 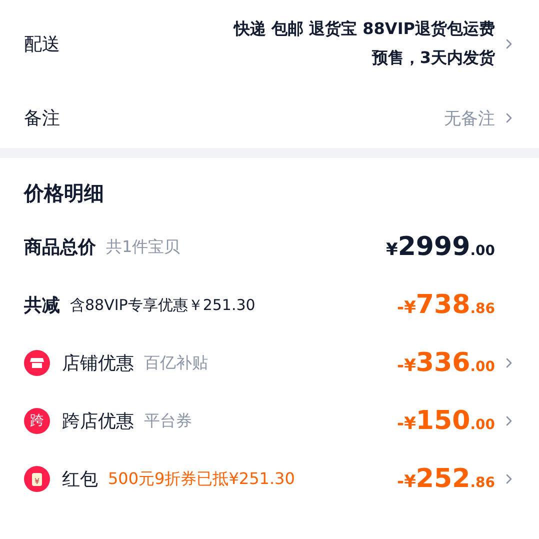 What do you see at coordinates (446, 363) in the screenshot?
I see `price-amount: -¥336.00` at bounding box center [446, 363].